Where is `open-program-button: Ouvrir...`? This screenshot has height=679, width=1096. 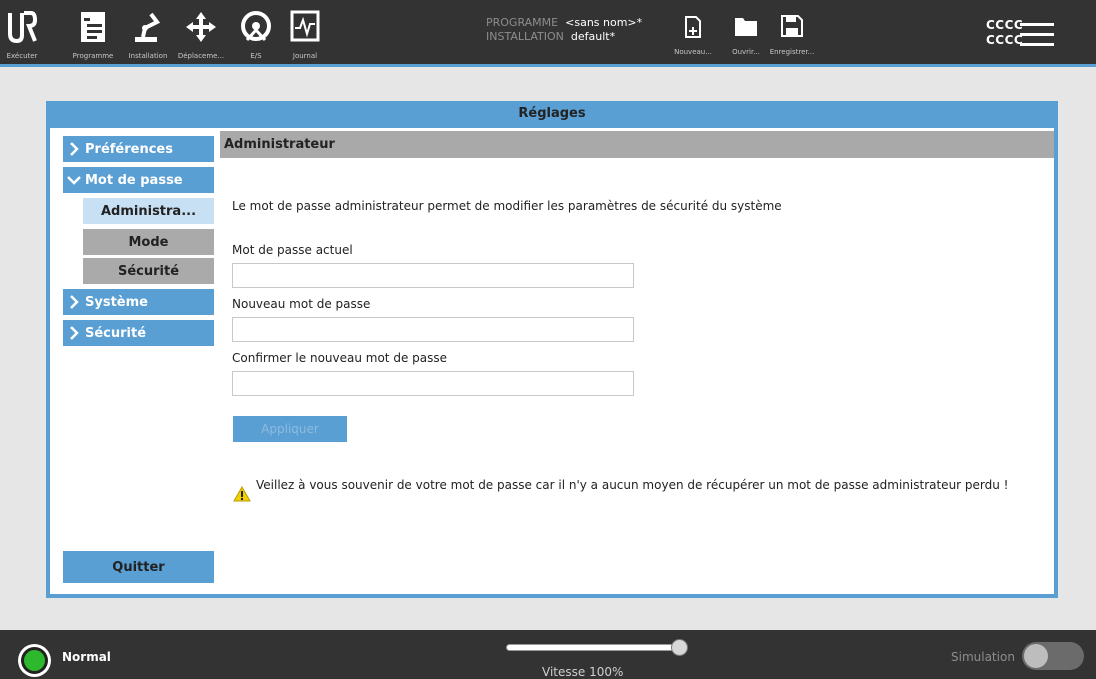
open-program-button: Ouvrir... is located at coordinates (746, 32).